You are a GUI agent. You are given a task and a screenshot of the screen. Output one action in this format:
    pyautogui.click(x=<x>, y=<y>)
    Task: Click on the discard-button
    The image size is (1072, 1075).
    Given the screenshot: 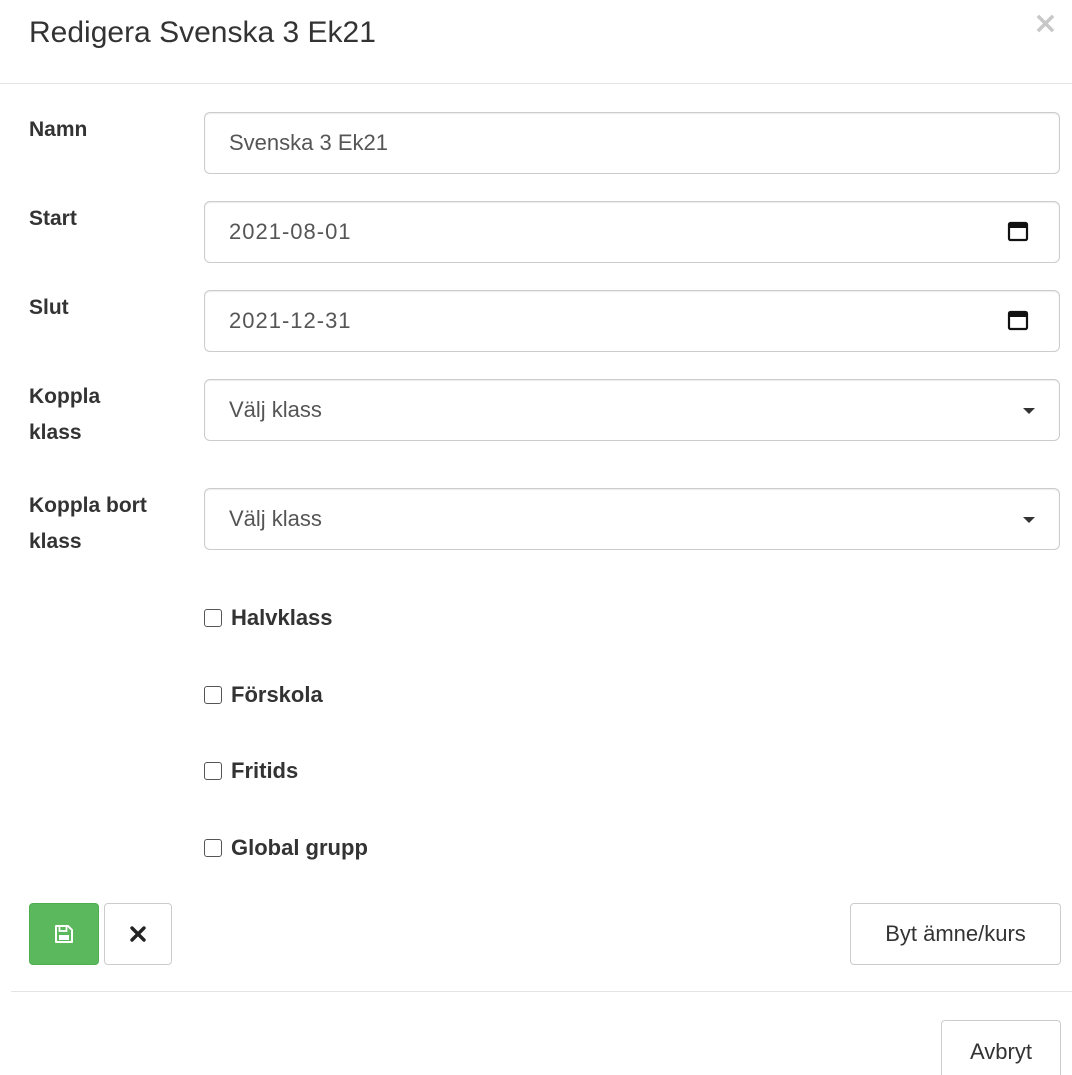 What is the action you would take?
    pyautogui.click(x=138, y=934)
    